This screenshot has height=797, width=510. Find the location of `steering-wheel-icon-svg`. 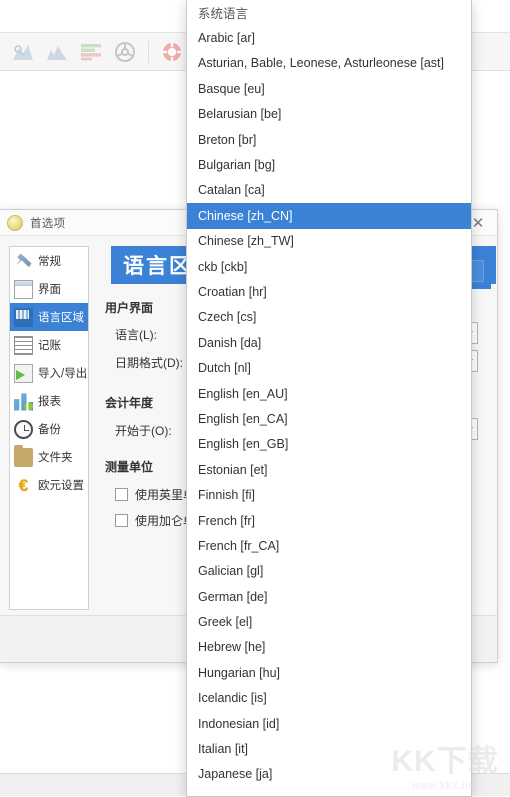

steering-wheel-icon-svg is located at coordinates (125, 51).